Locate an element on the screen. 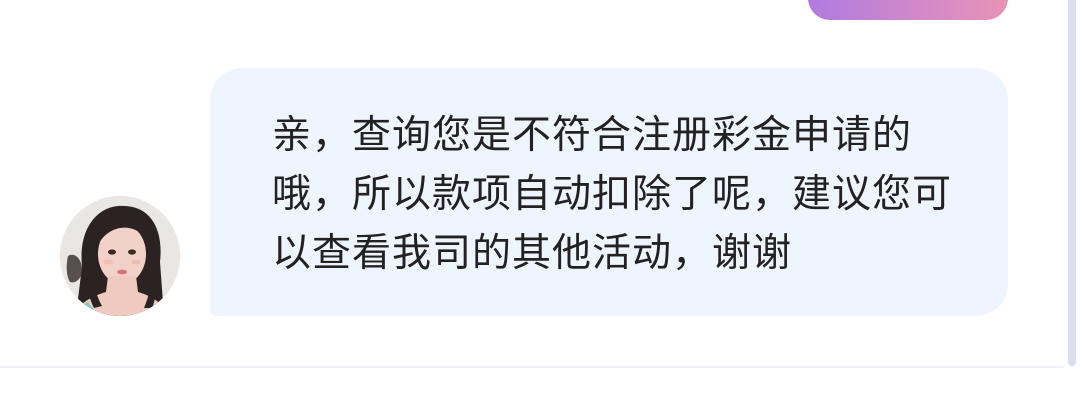 The height and width of the screenshot is (400, 1080). input-area-top-edge is located at coordinates (532, 384).